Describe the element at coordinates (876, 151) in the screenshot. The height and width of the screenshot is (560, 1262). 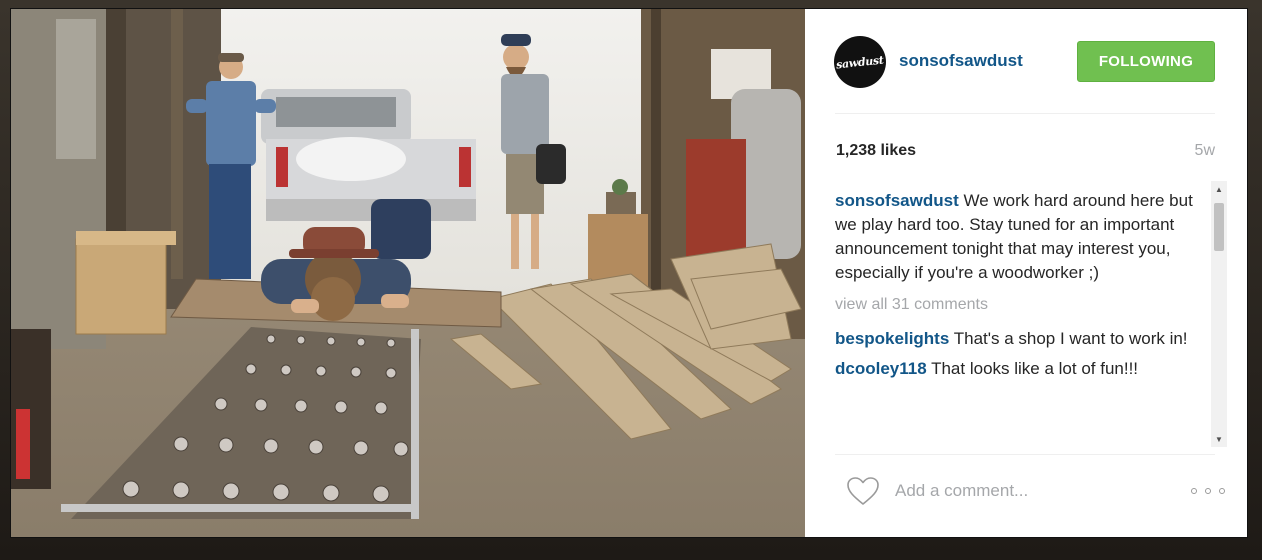
I see `likes-count: 1,238 likes` at that location.